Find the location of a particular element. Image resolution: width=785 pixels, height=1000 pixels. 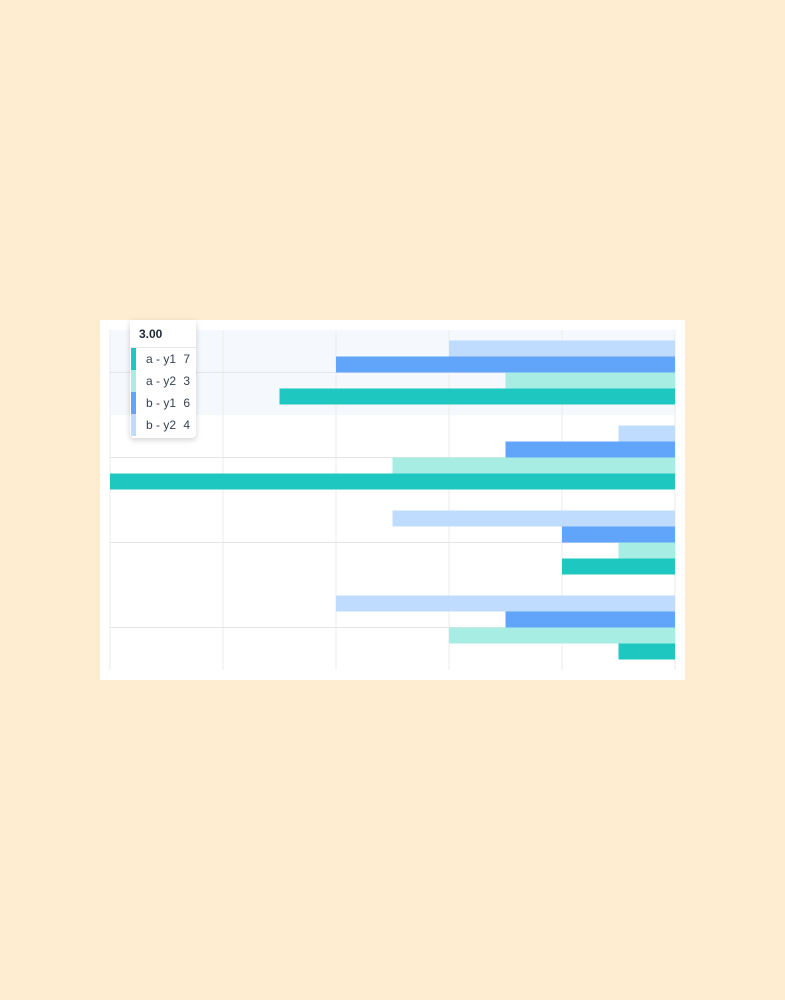

tooltip-row-a-y2: a - y2 3 is located at coordinates (163, 381).